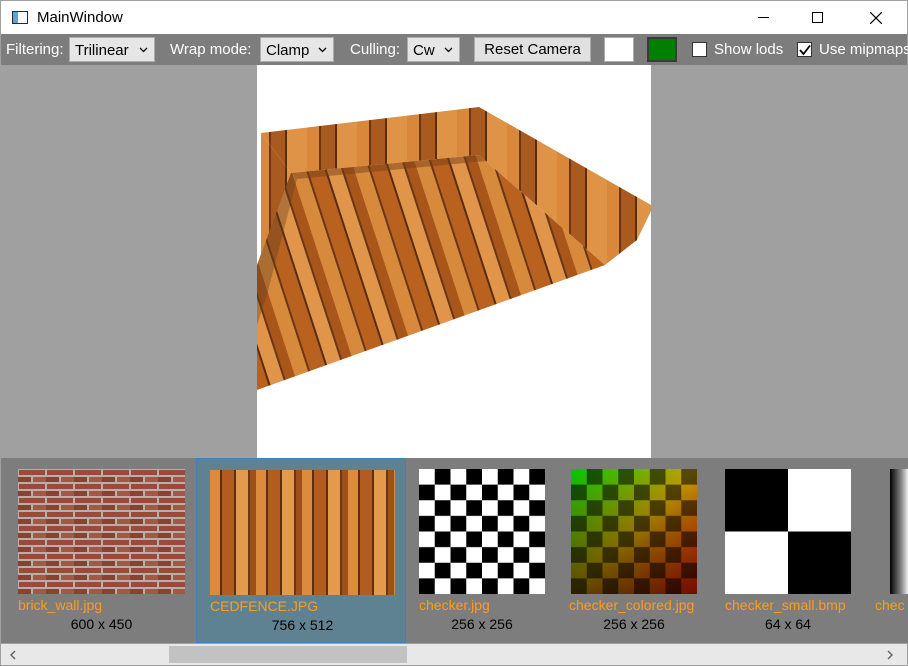  Describe the element at coordinates (302, 625) in the screenshot. I see `texture-dimensions: 756 x 512` at that location.